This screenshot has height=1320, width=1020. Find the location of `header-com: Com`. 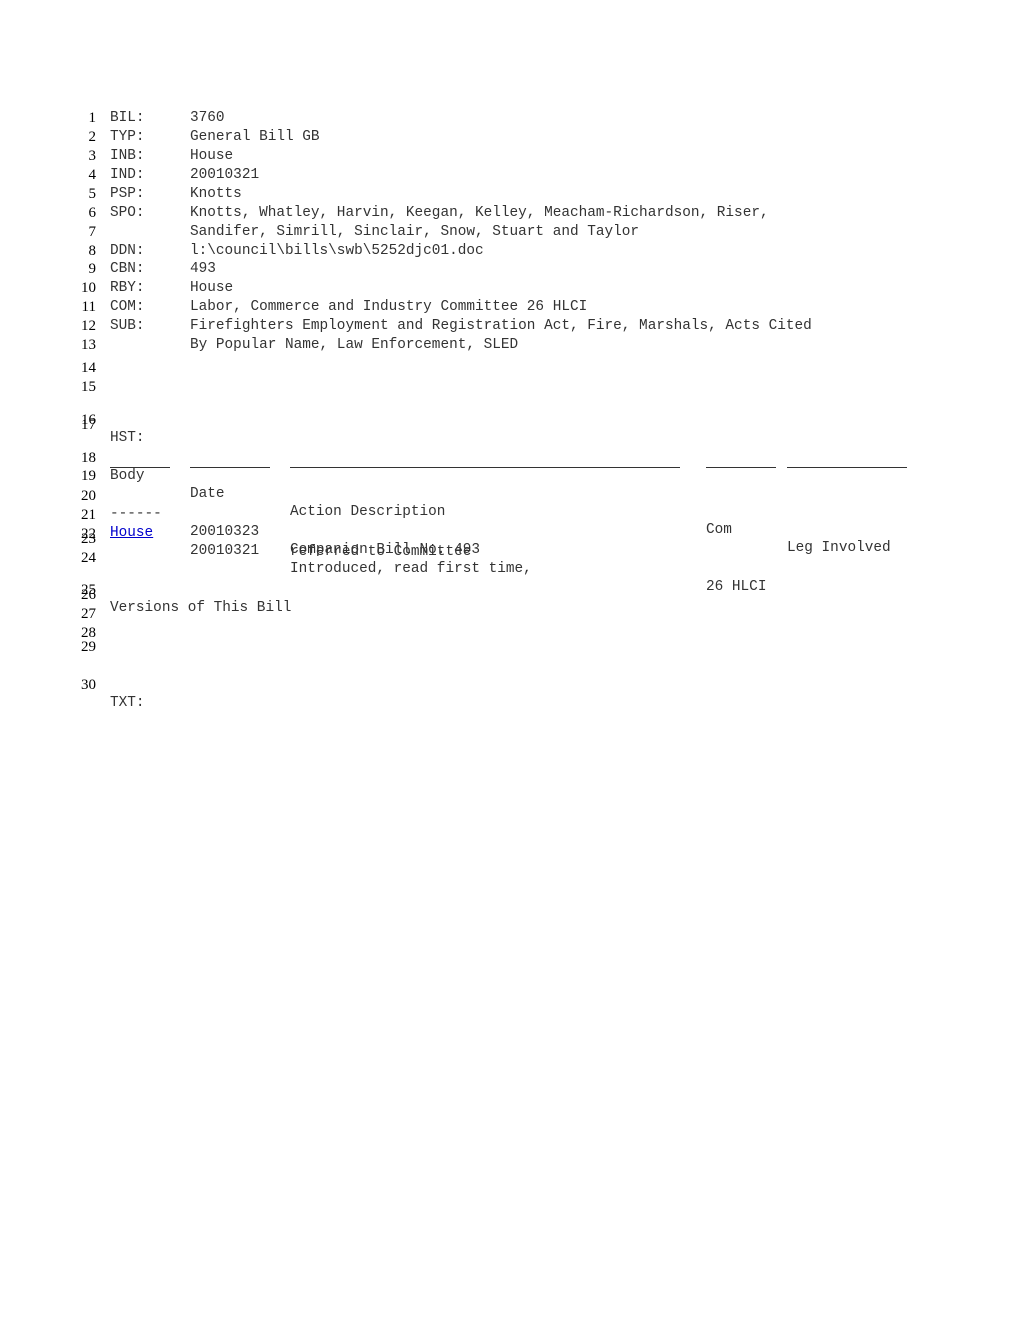

header-com: Com is located at coordinates (719, 530).